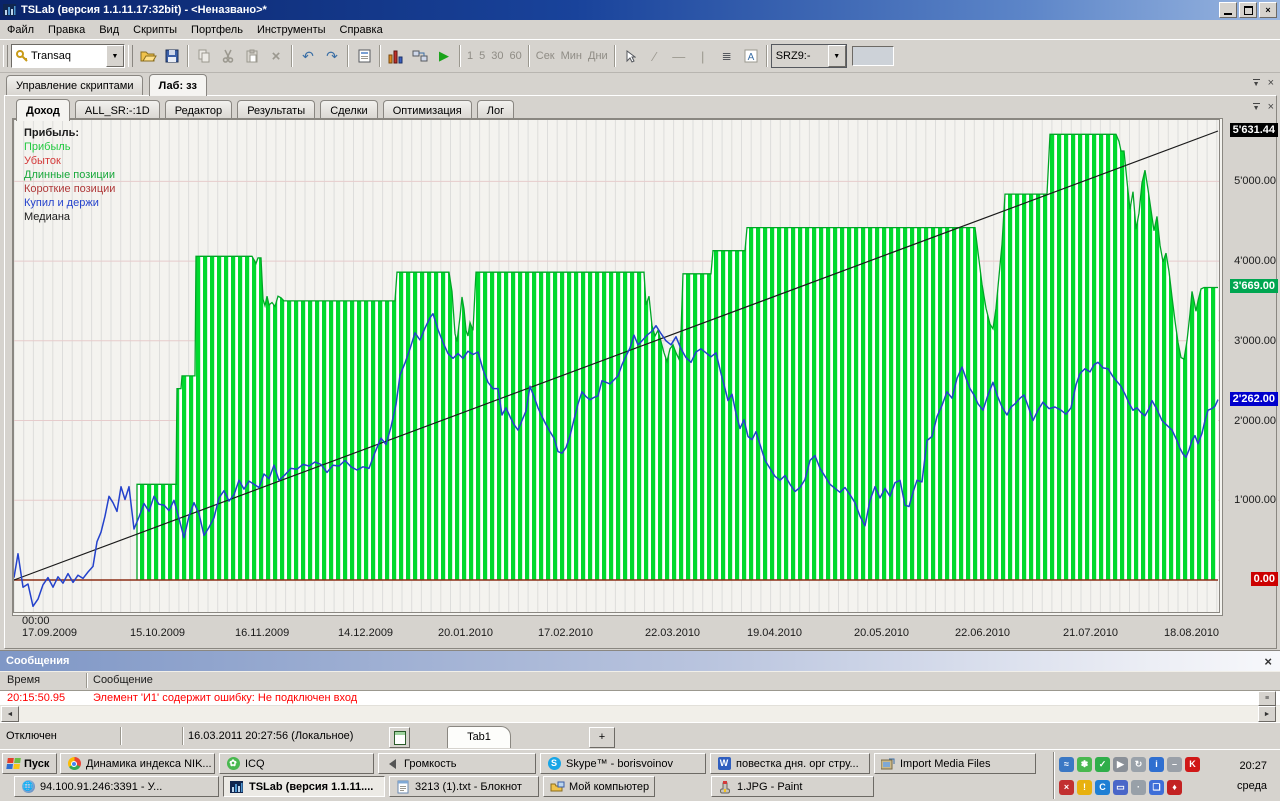 The width and height of the screenshot is (1280, 801). What do you see at coordinates (1138, 764) in the screenshot?
I see `update-icon: ↻` at bounding box center [1138, 764].